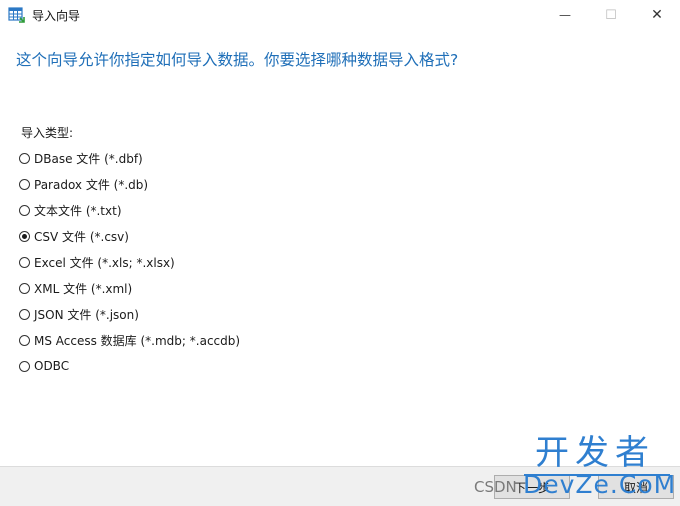 This screenshot has height=506, width=680. Describe the element at coordinates (495, 487) in the screenshot. I see `watermark-csdn: CSDN` at that location.